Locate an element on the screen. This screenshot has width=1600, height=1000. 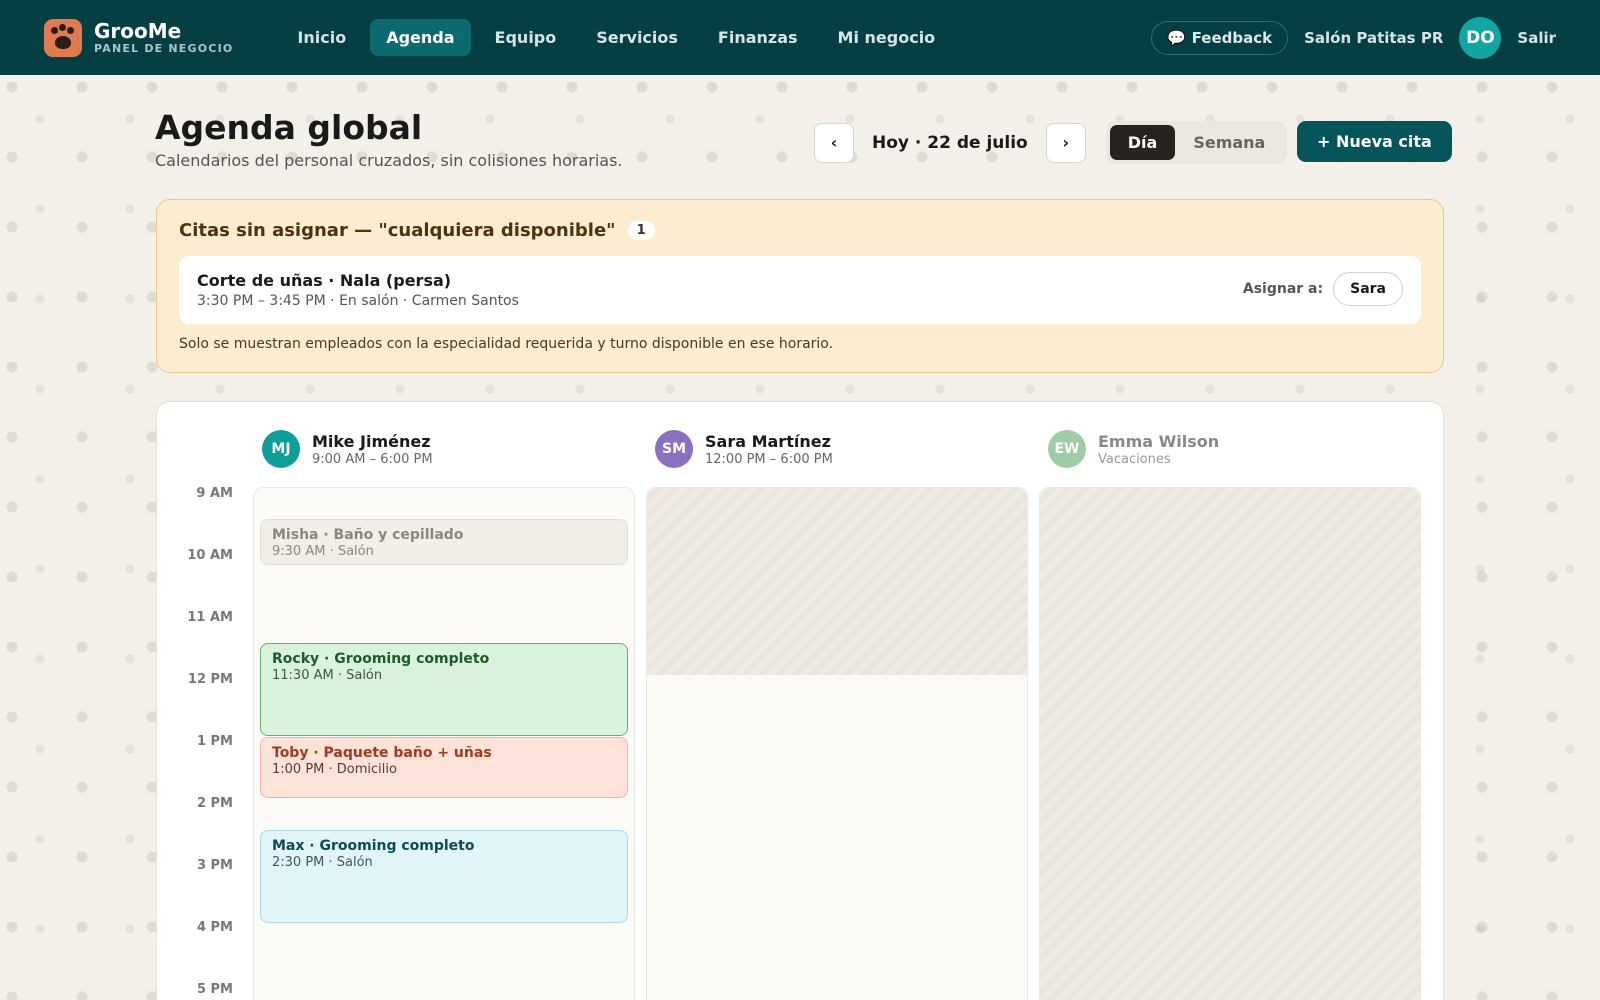
time-label: 3 PM is located at coordinates (214, 865).